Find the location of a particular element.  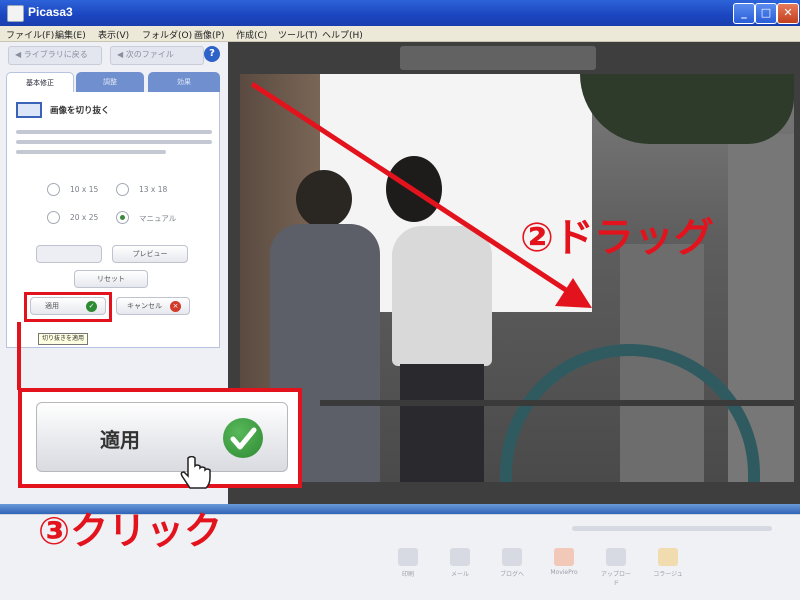

next-file-button: ◀ 次のファイル is located at coordinates (157, 55).